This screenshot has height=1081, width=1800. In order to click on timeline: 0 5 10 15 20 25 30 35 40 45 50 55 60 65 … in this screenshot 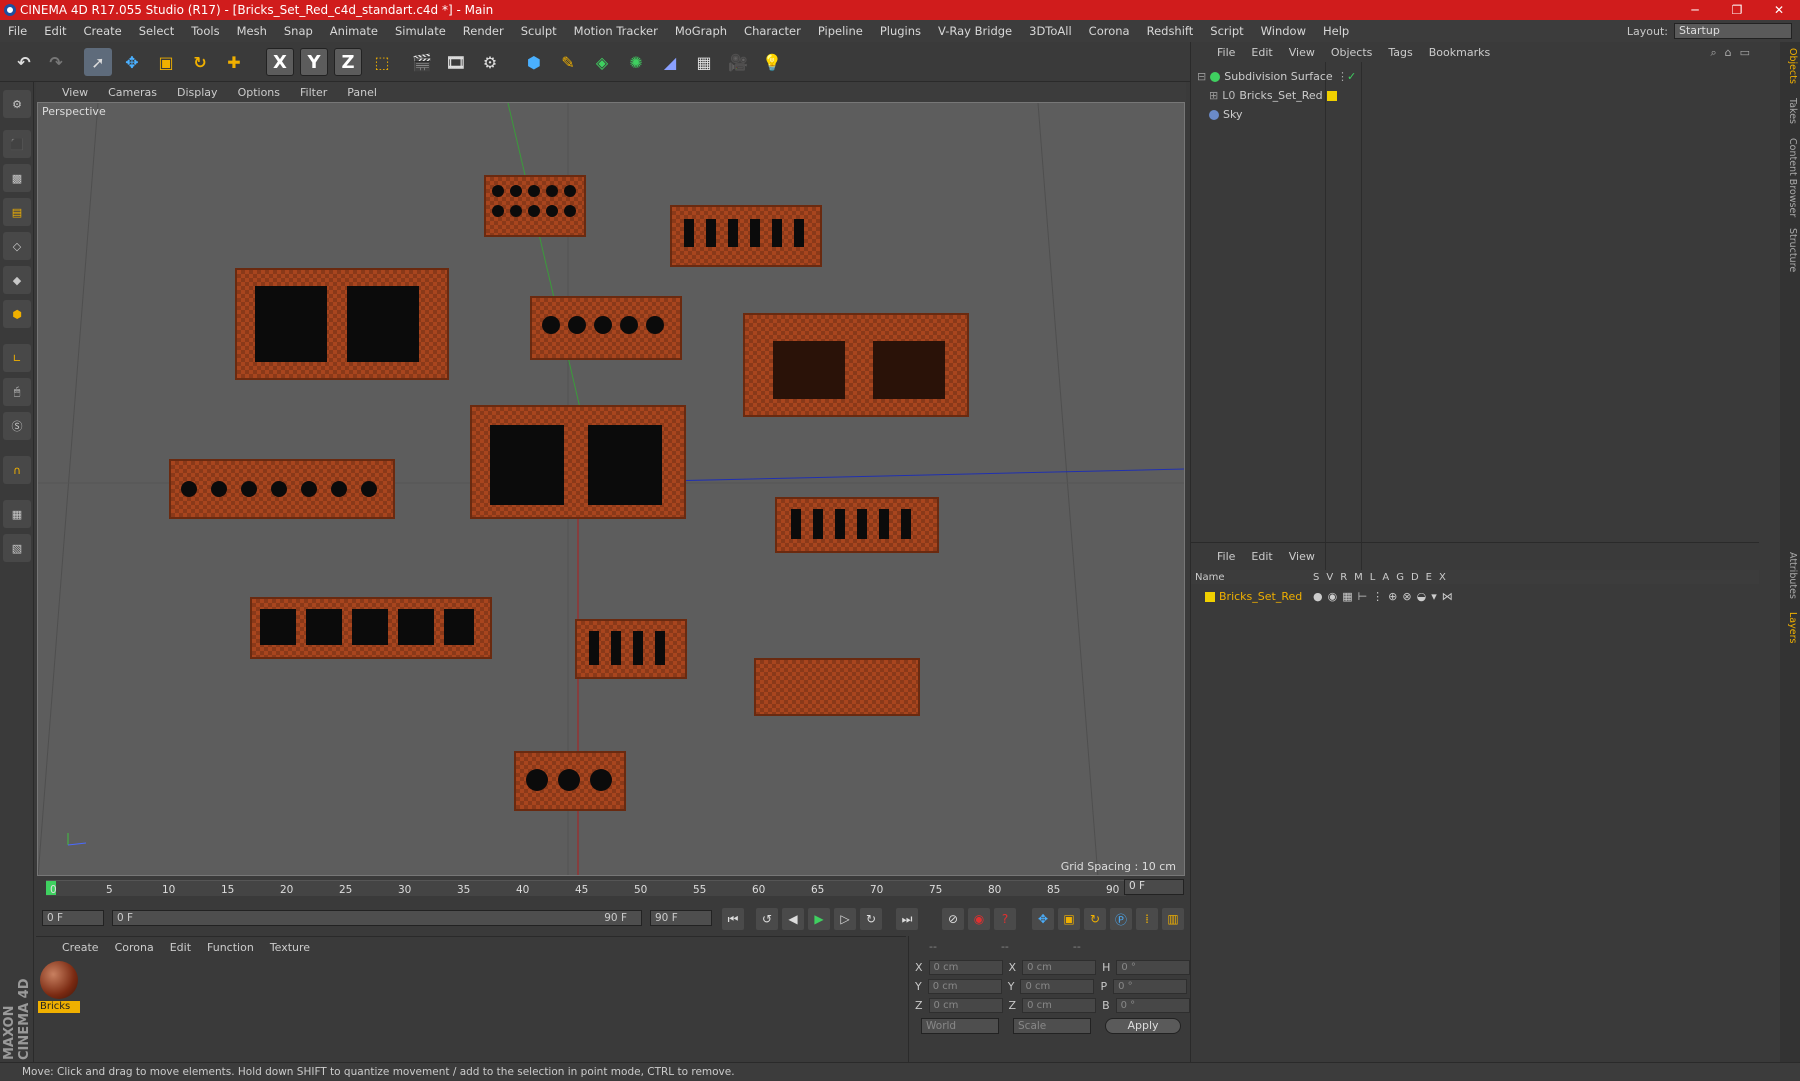, I will do `click(611, 888)`.